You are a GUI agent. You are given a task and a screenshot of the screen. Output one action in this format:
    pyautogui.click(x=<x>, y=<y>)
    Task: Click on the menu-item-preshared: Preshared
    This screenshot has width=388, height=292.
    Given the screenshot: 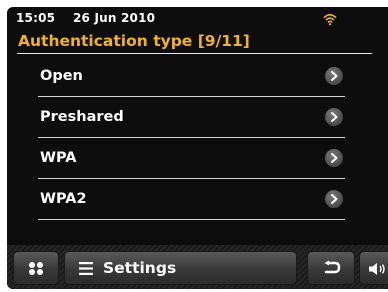 What is the action you would take?
    pyautogui.click(x=197, y=118)
    